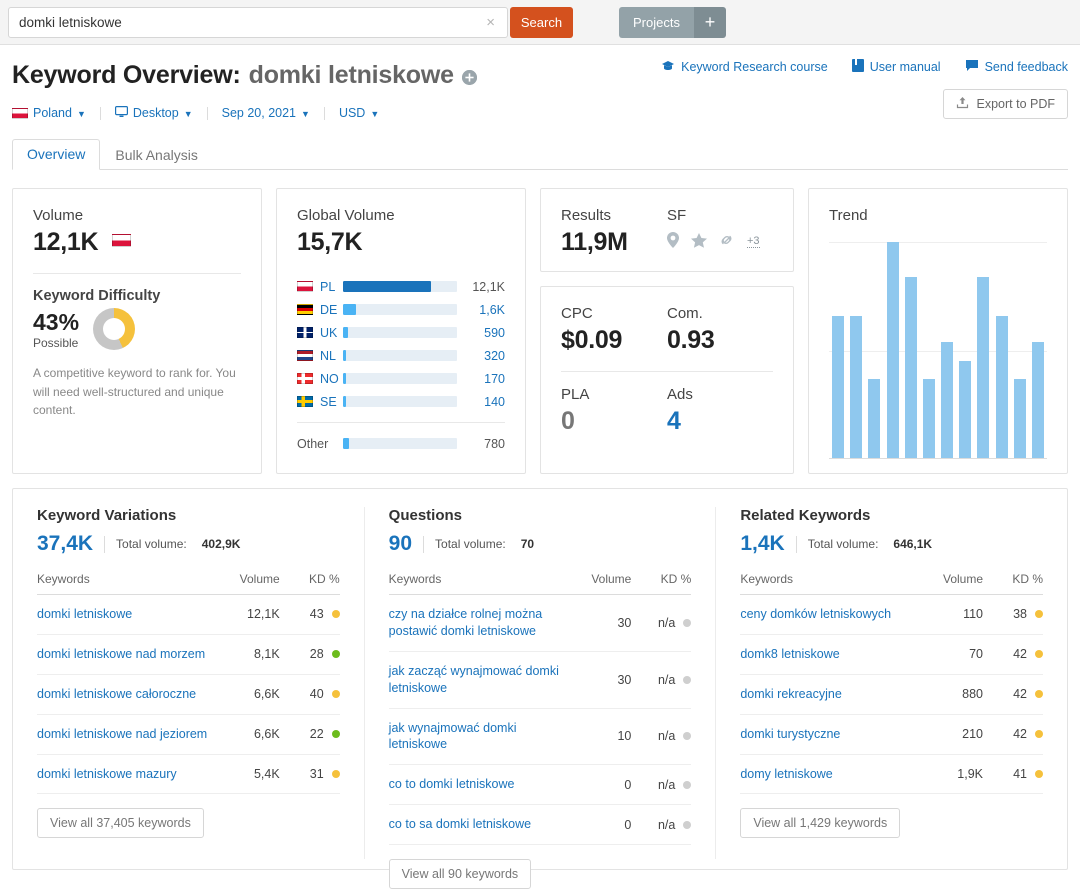 The image size is (1080, 889). Describe the element at coordinates (452, 784) in the screenshot. I see `keyword-link: co to domki letniskowe` at that location.